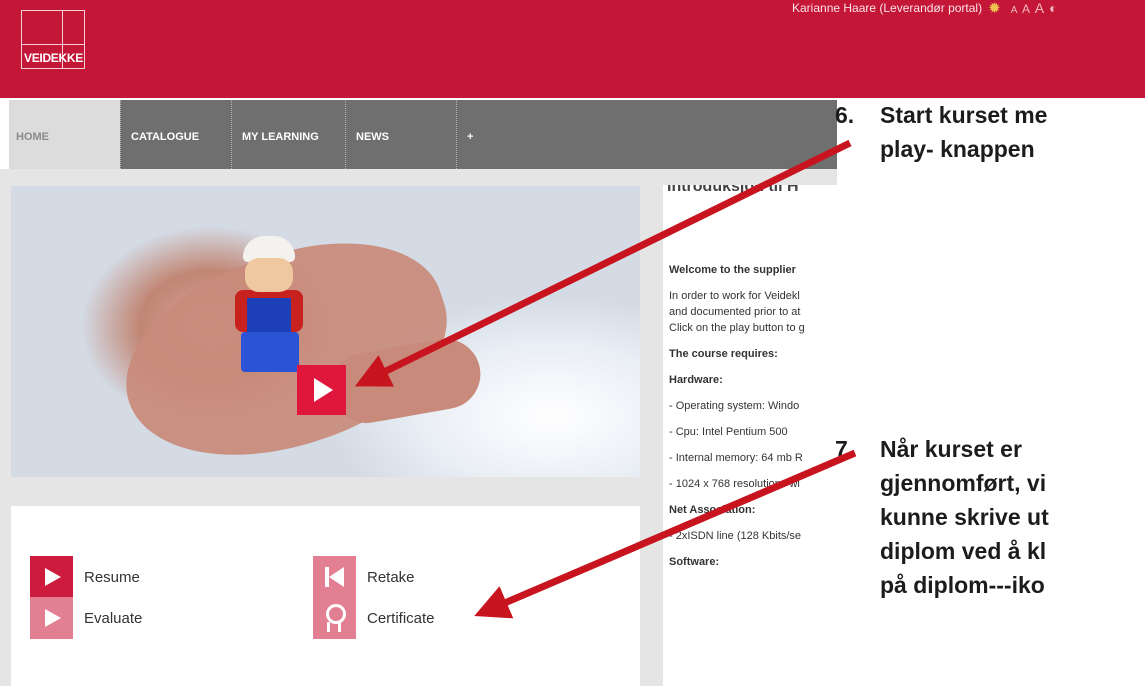 This screenshot has height=686, width=1145. I want to click on arrow-to-certificate-button, so click(665, 534).